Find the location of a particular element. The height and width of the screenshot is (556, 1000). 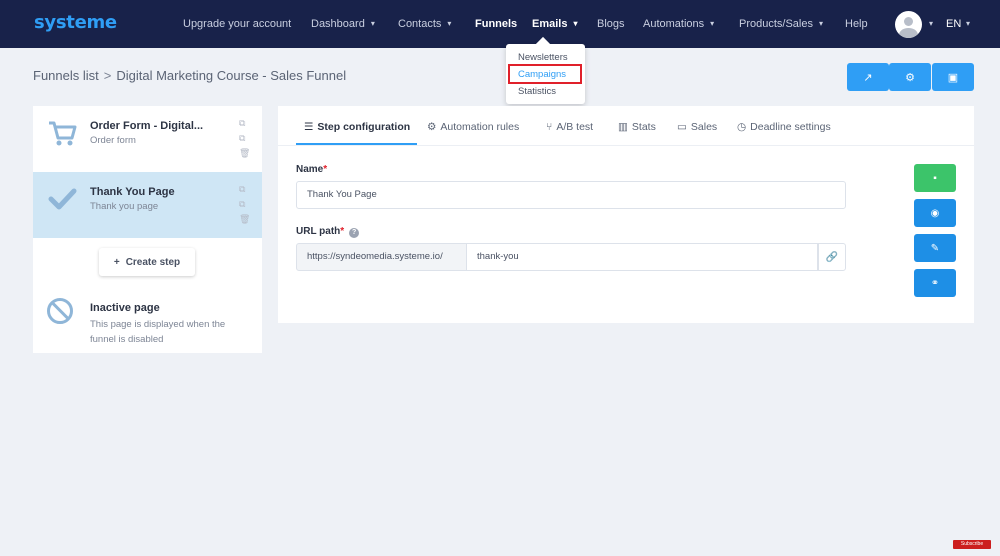

nav-contacts: Contacts ▾ is located at coordinates (424, 24).